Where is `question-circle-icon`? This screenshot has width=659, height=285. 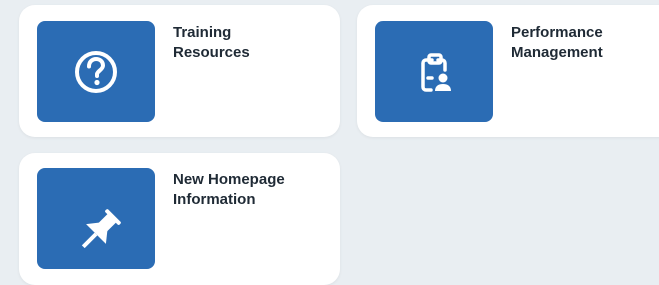 question-circle-icon is located at coordinates (96, 71).